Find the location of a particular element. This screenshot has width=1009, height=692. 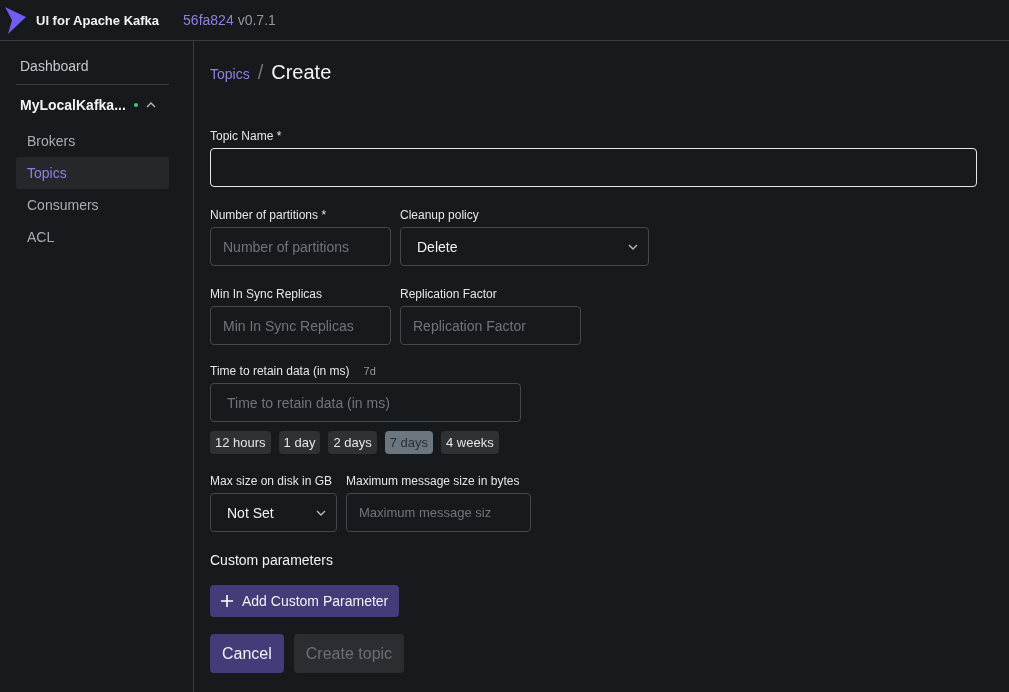

select-field: Delete is located at coordinates (524, 246).